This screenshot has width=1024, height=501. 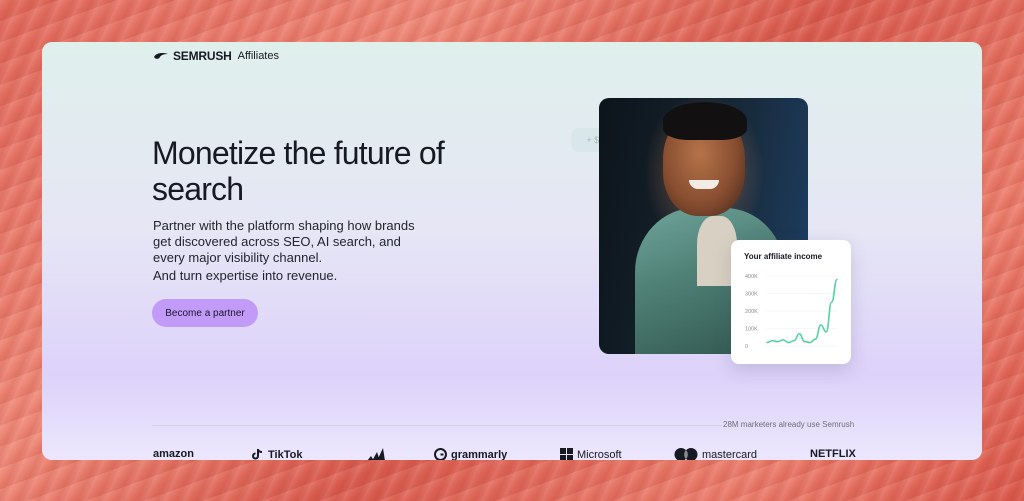 I want to click on mastercard-circles-icon, so click(x=686, y=454).